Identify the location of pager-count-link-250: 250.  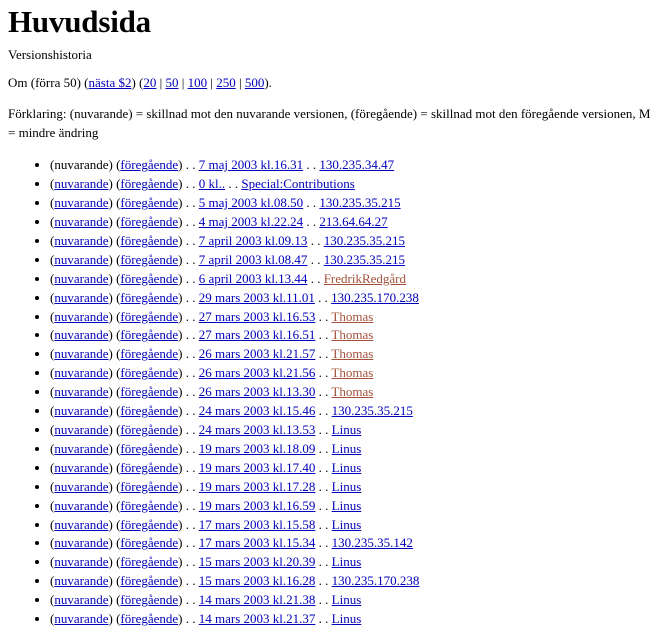
(226, 82).